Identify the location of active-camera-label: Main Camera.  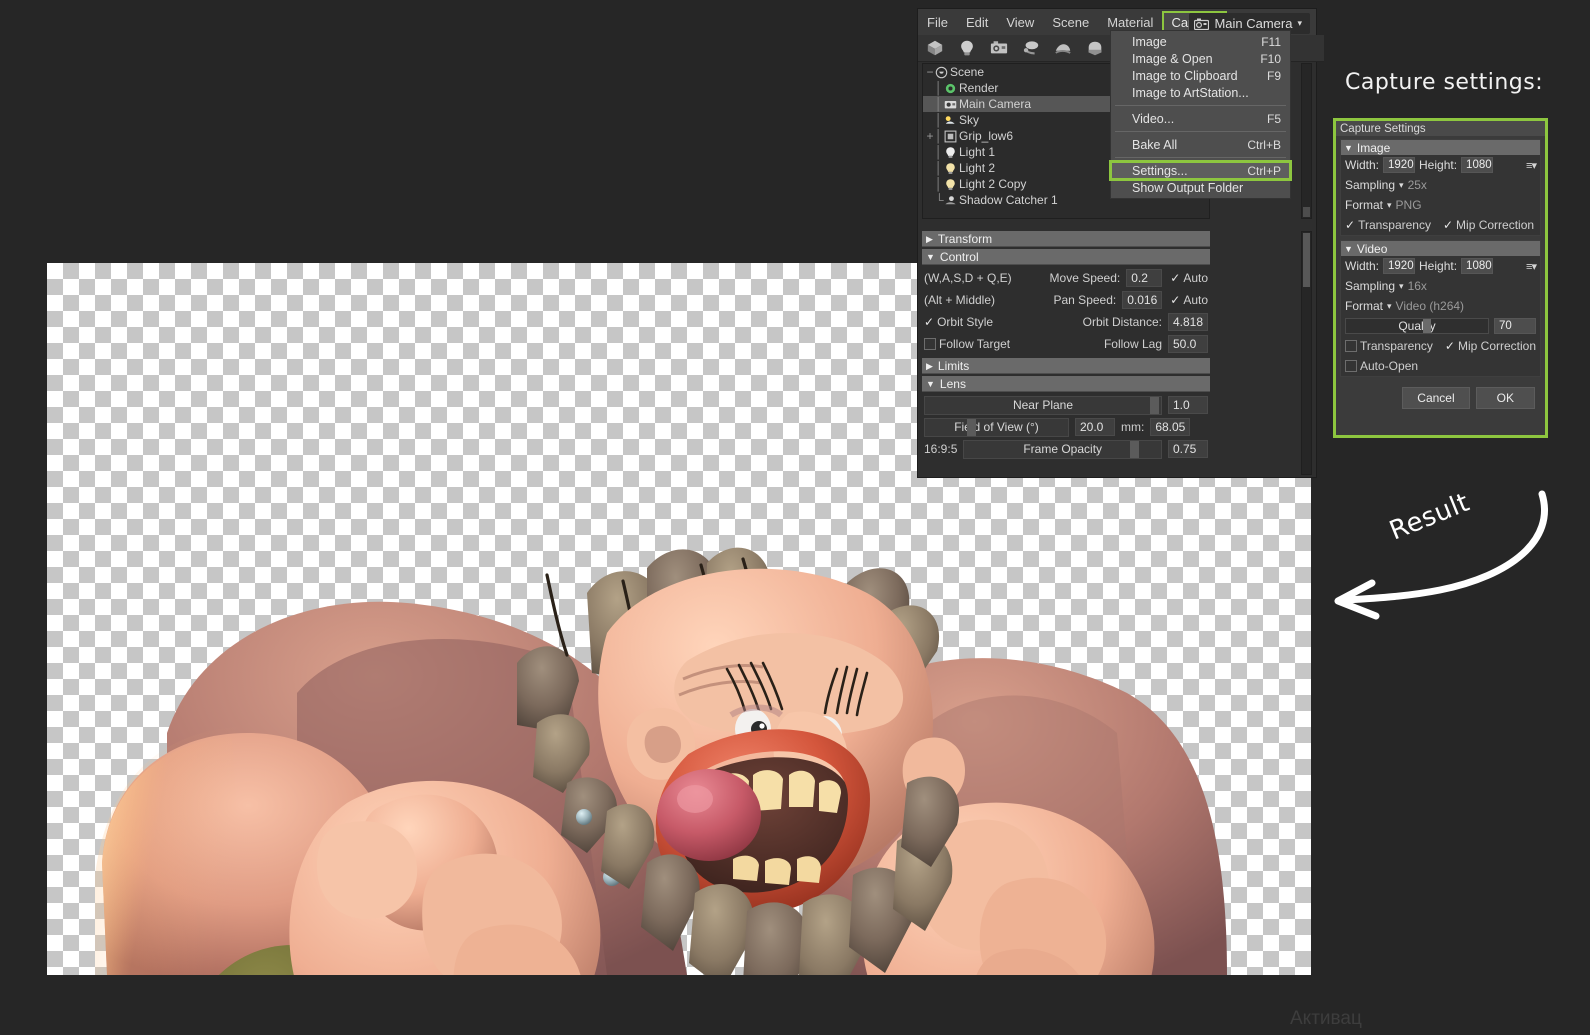
(1253, 23).